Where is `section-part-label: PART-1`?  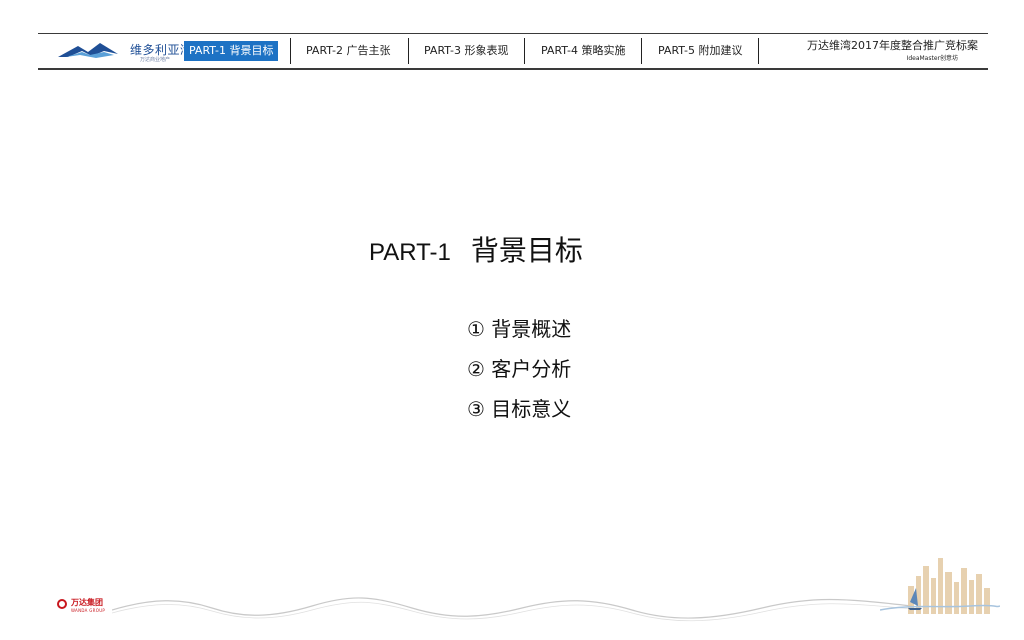
section-part-label: PART-1 is located at coordinates (410, 252).